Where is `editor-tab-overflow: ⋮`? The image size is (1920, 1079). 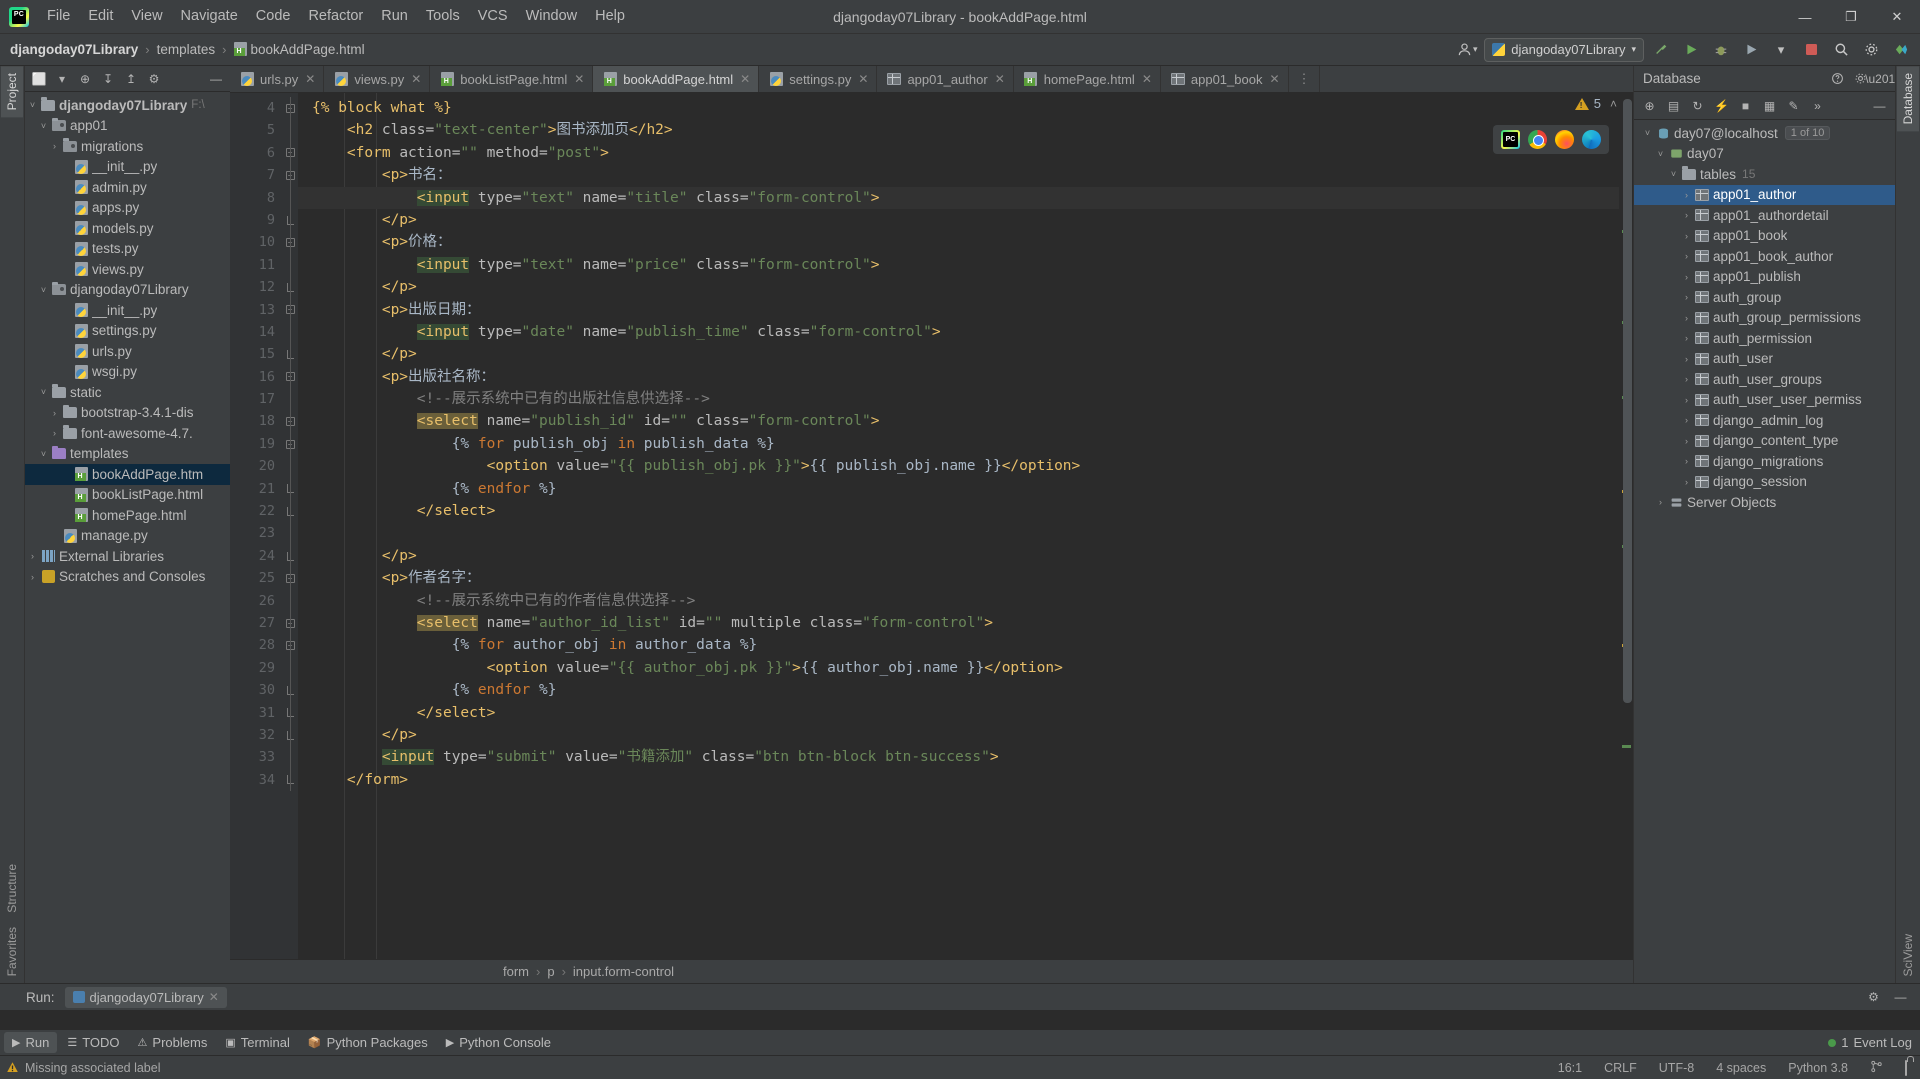 editor-tab-overflow: ⋮ is located at coordinates (1304, 79).